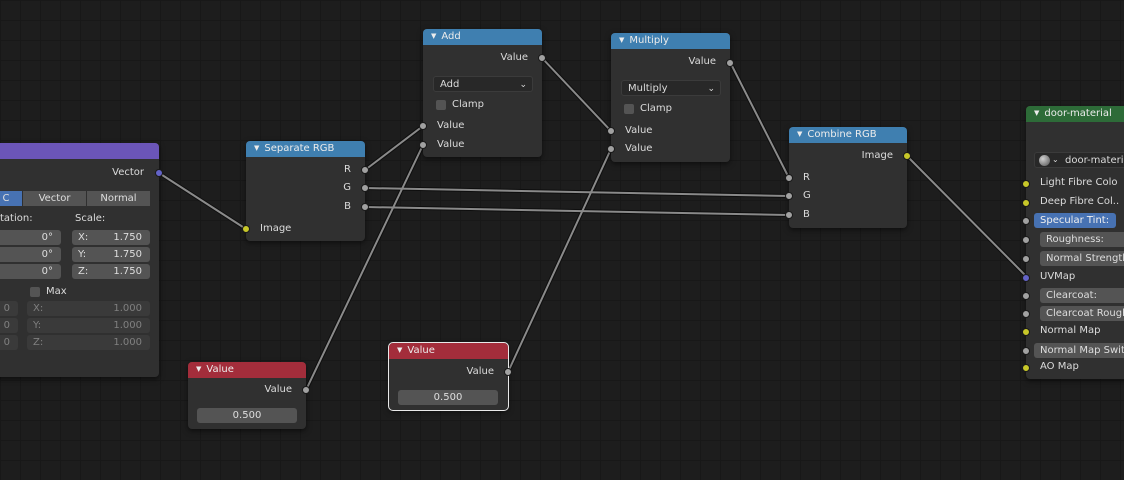  Describe the element at coordinates (246, 229) in the screenshot. I see `separate-image-socket` at that location.